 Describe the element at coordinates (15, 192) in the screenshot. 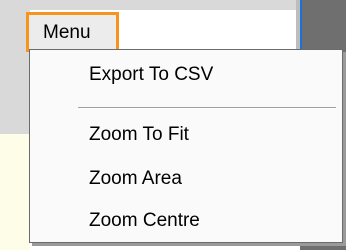

I see `background-left-content` at that location.